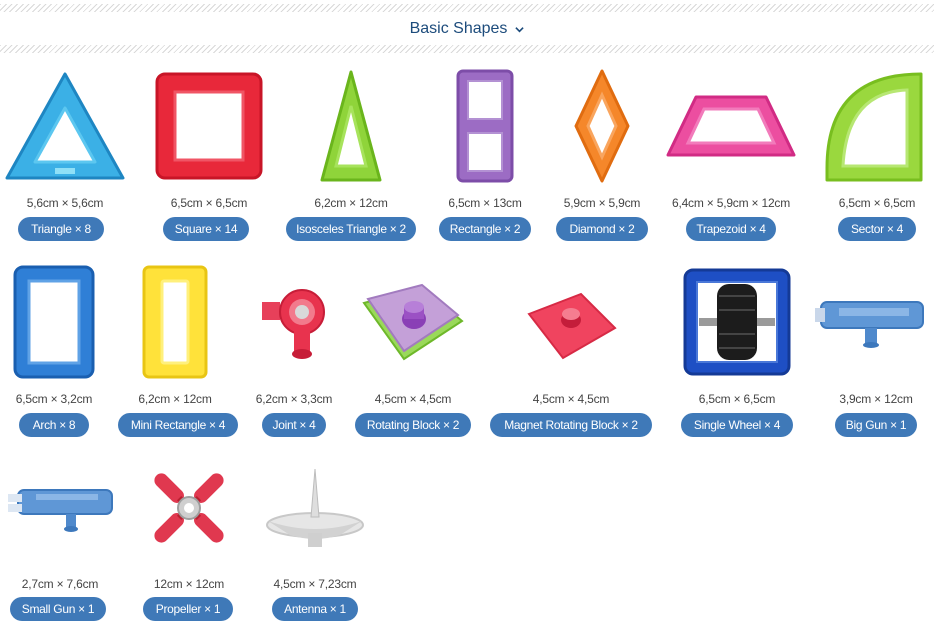  What do you see at coordinates (189, 508) in the screenshot?
I see `propeller-piece-icon` at bounding box center [189, 508].